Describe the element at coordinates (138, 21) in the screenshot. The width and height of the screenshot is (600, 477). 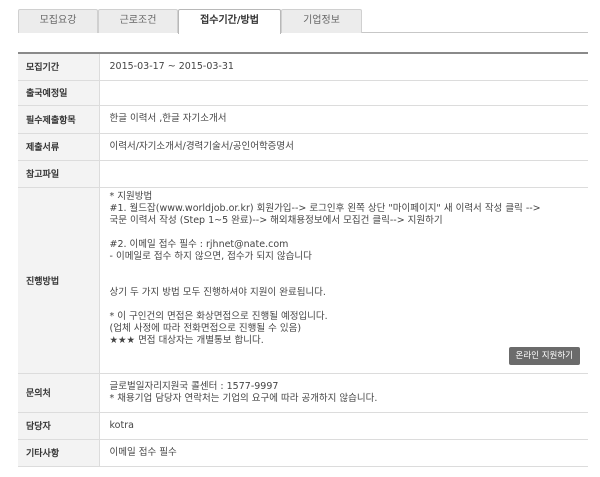
I see `tab-working-conditions: 근로조건` at that location.